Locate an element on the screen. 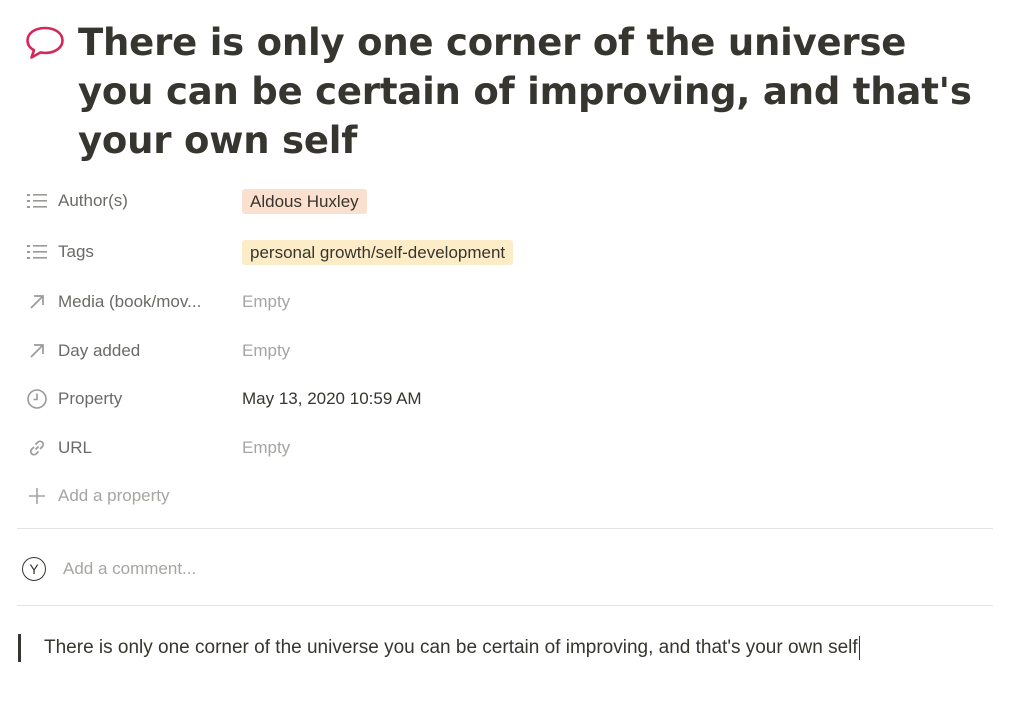 The image size is (1024, 710). property-name: URL is located at coordinates (75, 447).